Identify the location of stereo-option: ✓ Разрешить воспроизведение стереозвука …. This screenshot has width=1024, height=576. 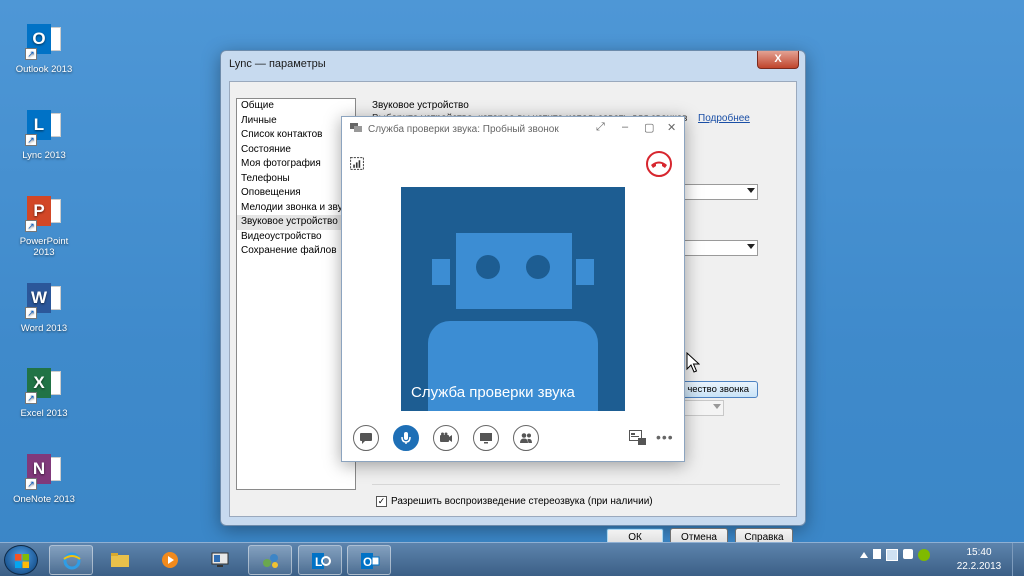
(514, 501).